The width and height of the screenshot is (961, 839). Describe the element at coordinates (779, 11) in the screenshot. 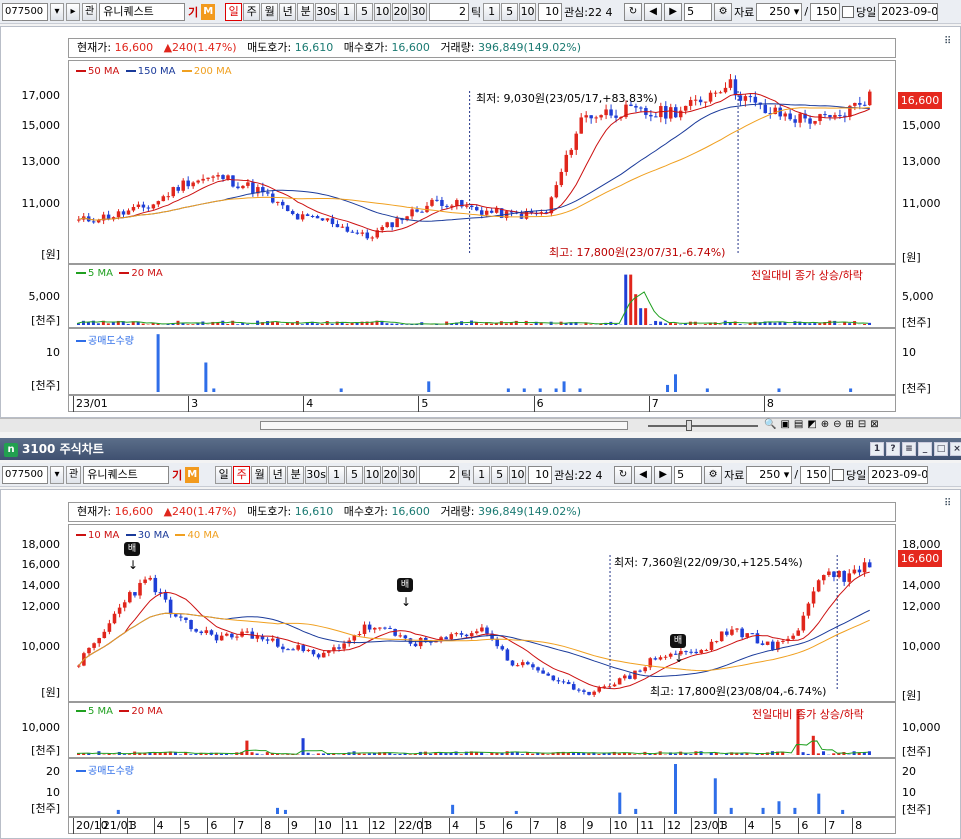

I see `jaryo-select: 250 ▾` at that location.